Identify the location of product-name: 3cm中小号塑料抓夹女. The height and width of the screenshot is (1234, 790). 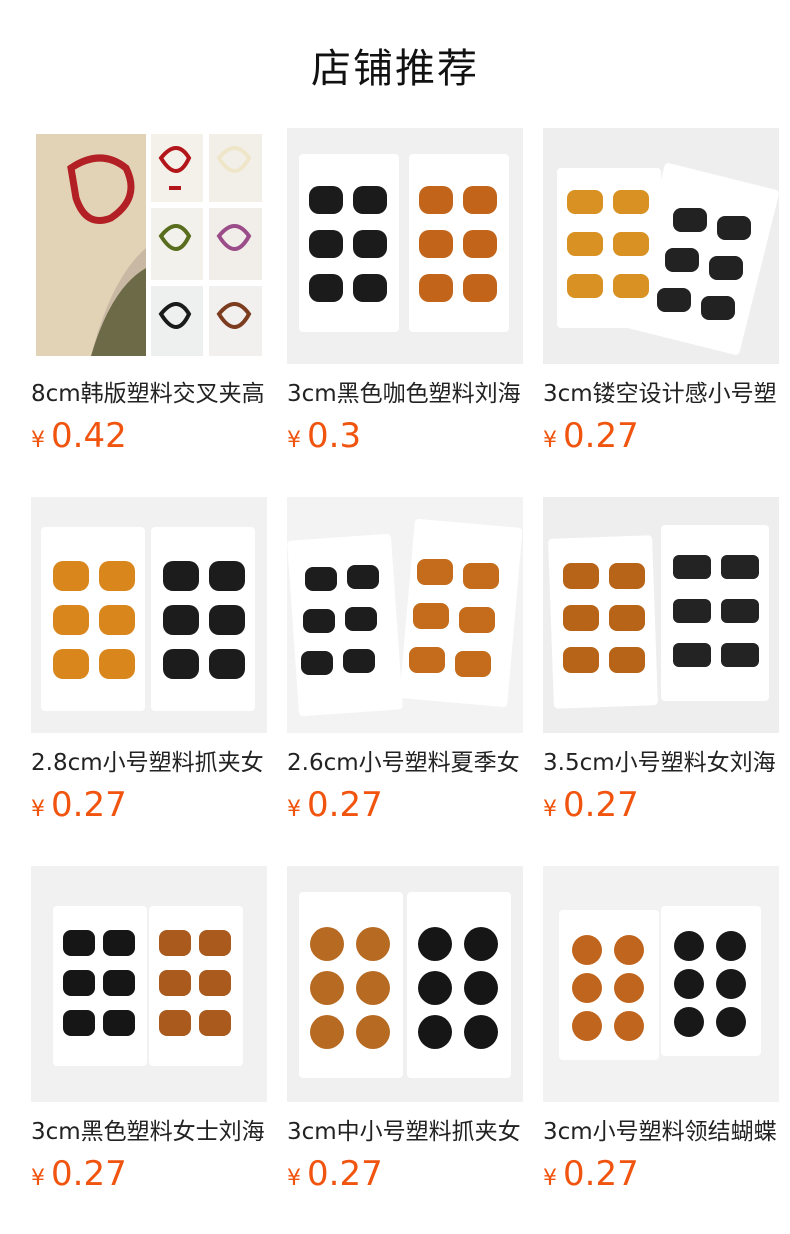
(405, 1132).